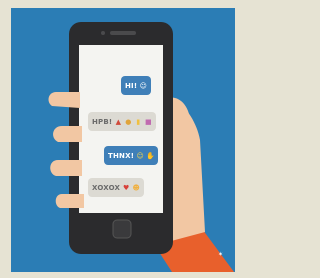  Describe the element at coordinates (121, 155) in the screenshot. I see `message-text: THNX!` at that location.